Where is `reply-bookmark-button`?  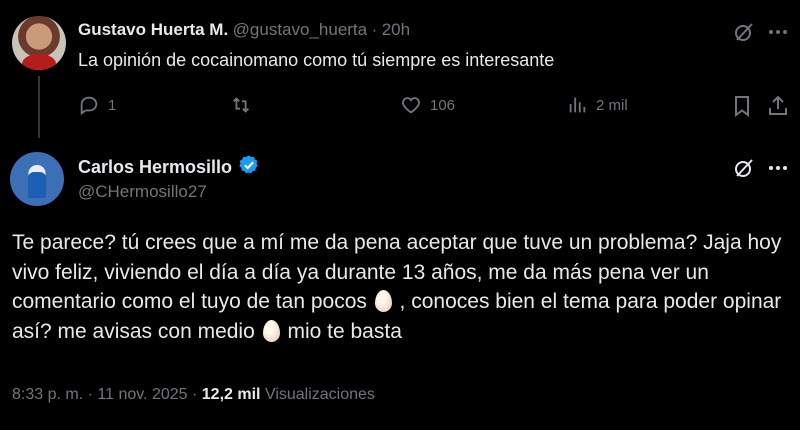
reply-bookmark-button is located at coordinates (742, 108).